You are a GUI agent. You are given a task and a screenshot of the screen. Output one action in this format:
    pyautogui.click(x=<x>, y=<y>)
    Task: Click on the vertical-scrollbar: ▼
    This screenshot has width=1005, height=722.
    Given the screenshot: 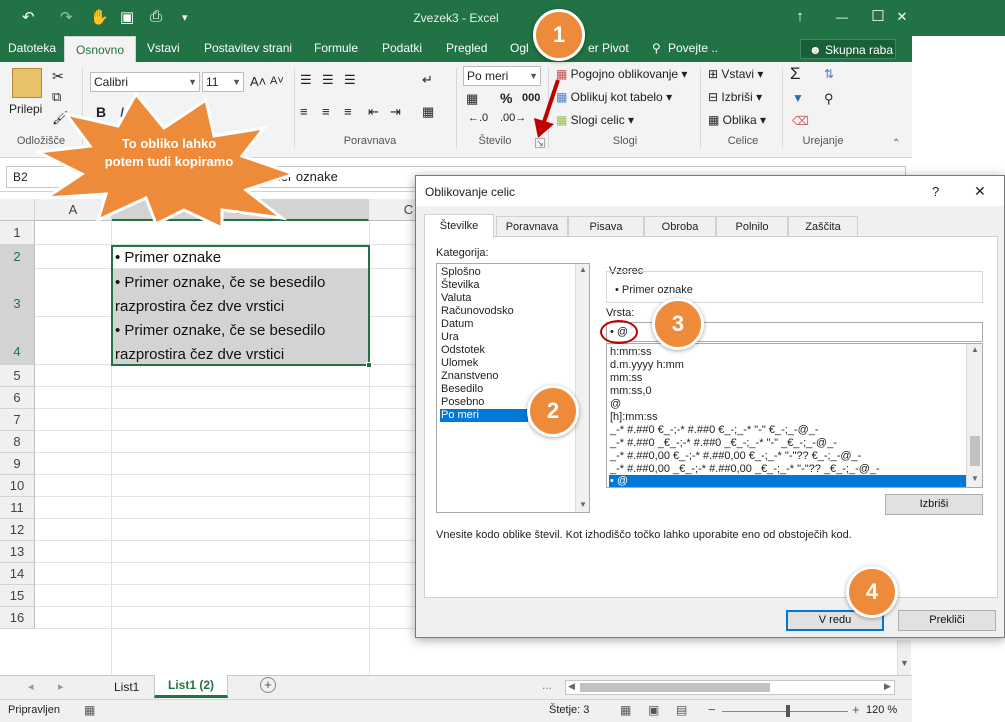 What is the action you would take?
    pyautogui.click(x=904, y=657)
    